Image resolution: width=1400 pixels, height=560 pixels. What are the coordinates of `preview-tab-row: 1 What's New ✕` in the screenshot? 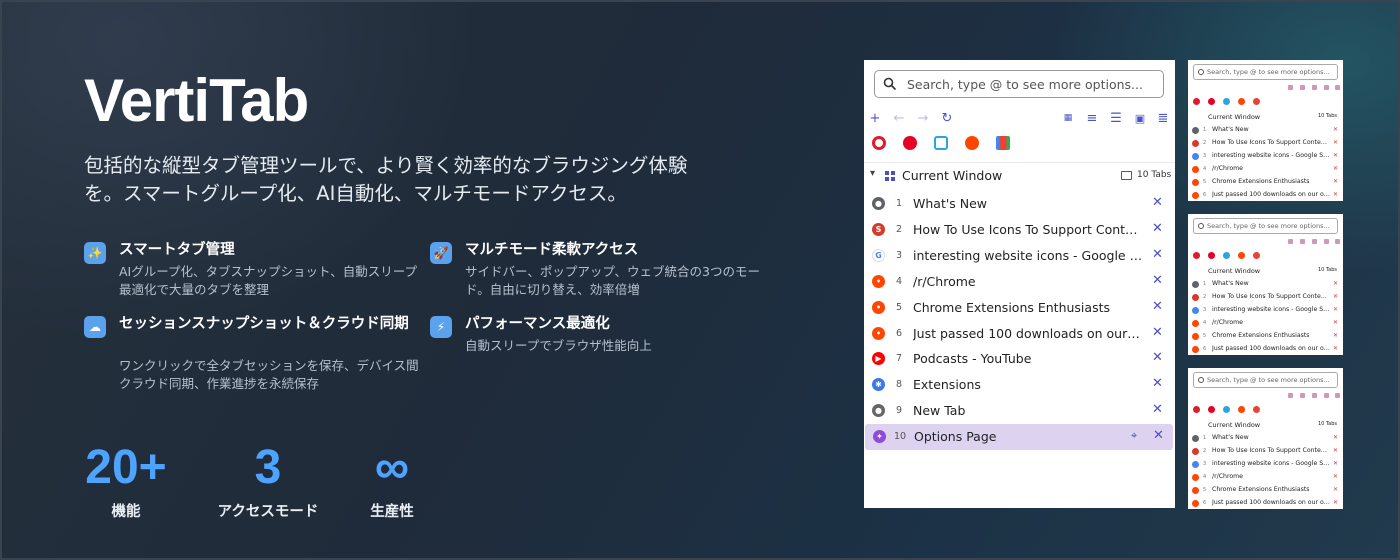 It's located at (1265, 131).